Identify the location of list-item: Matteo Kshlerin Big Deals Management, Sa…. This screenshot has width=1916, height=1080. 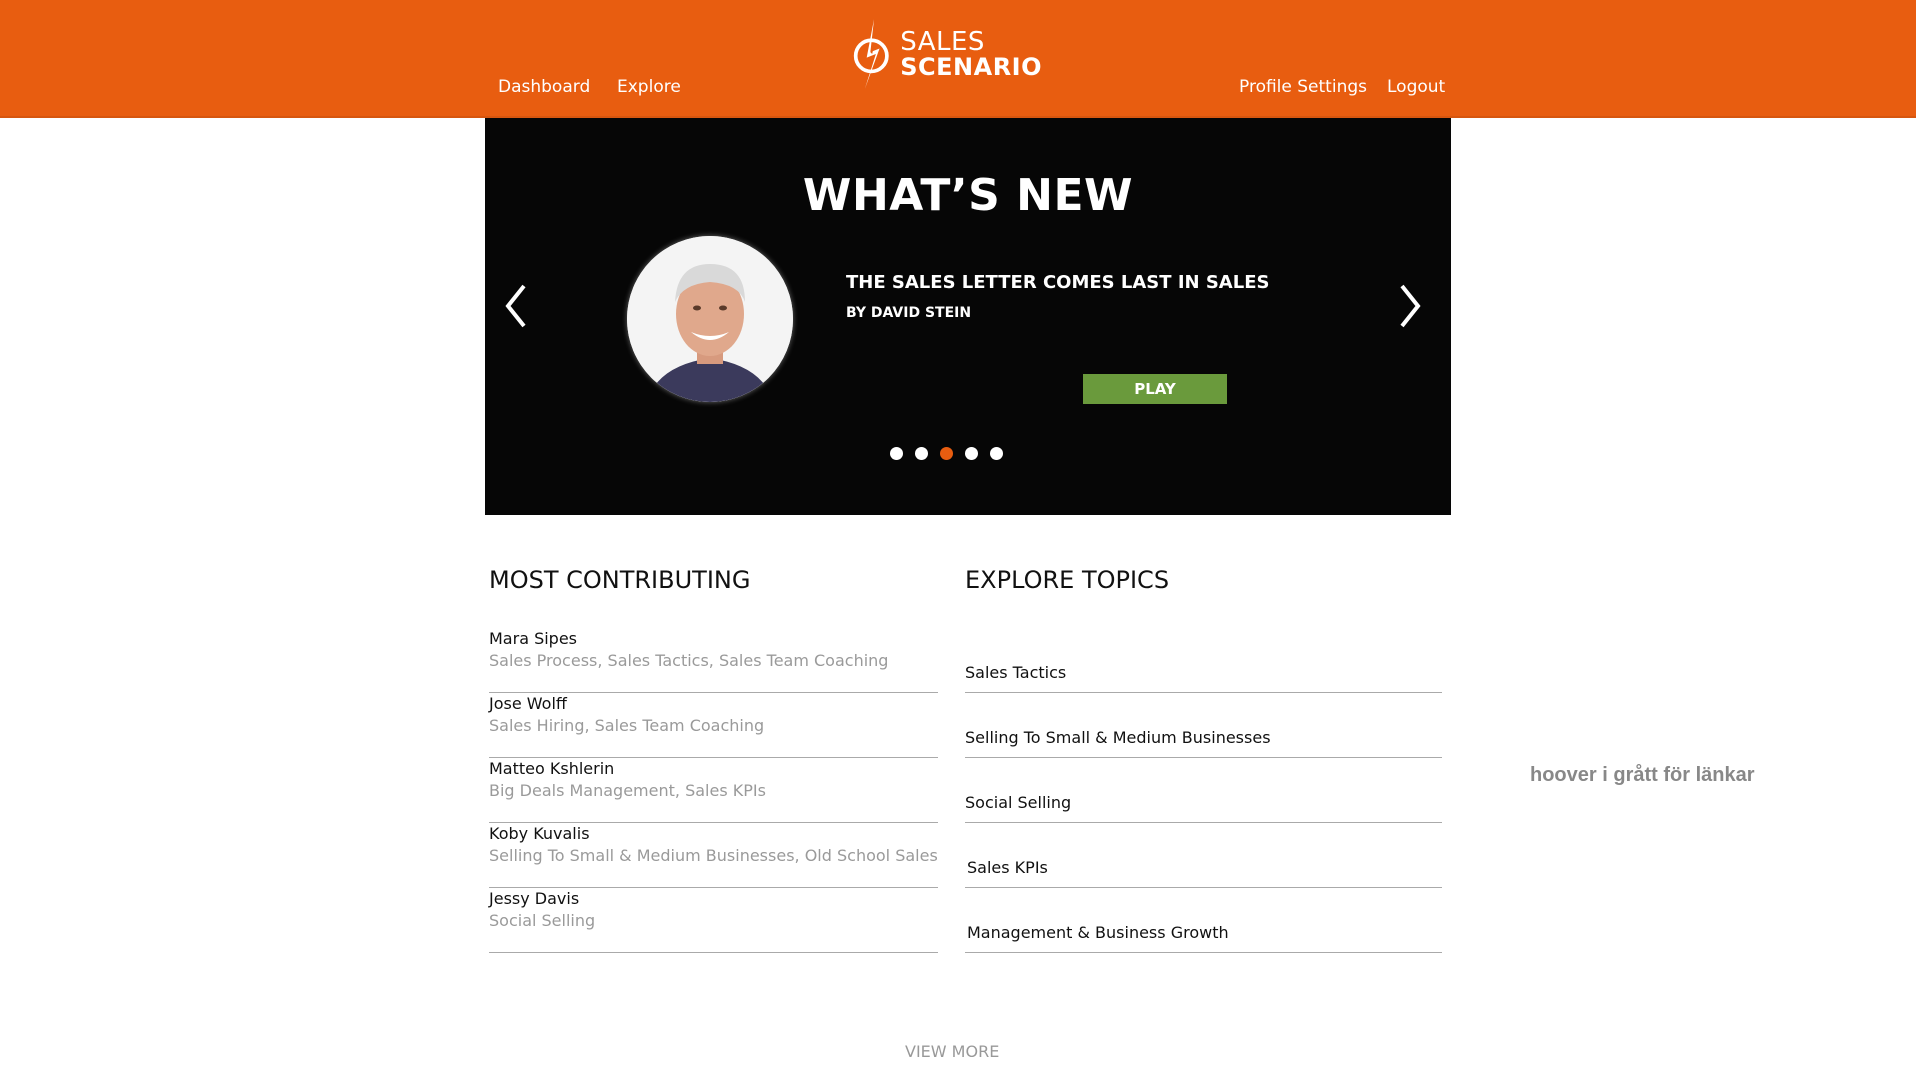
(713, 790).